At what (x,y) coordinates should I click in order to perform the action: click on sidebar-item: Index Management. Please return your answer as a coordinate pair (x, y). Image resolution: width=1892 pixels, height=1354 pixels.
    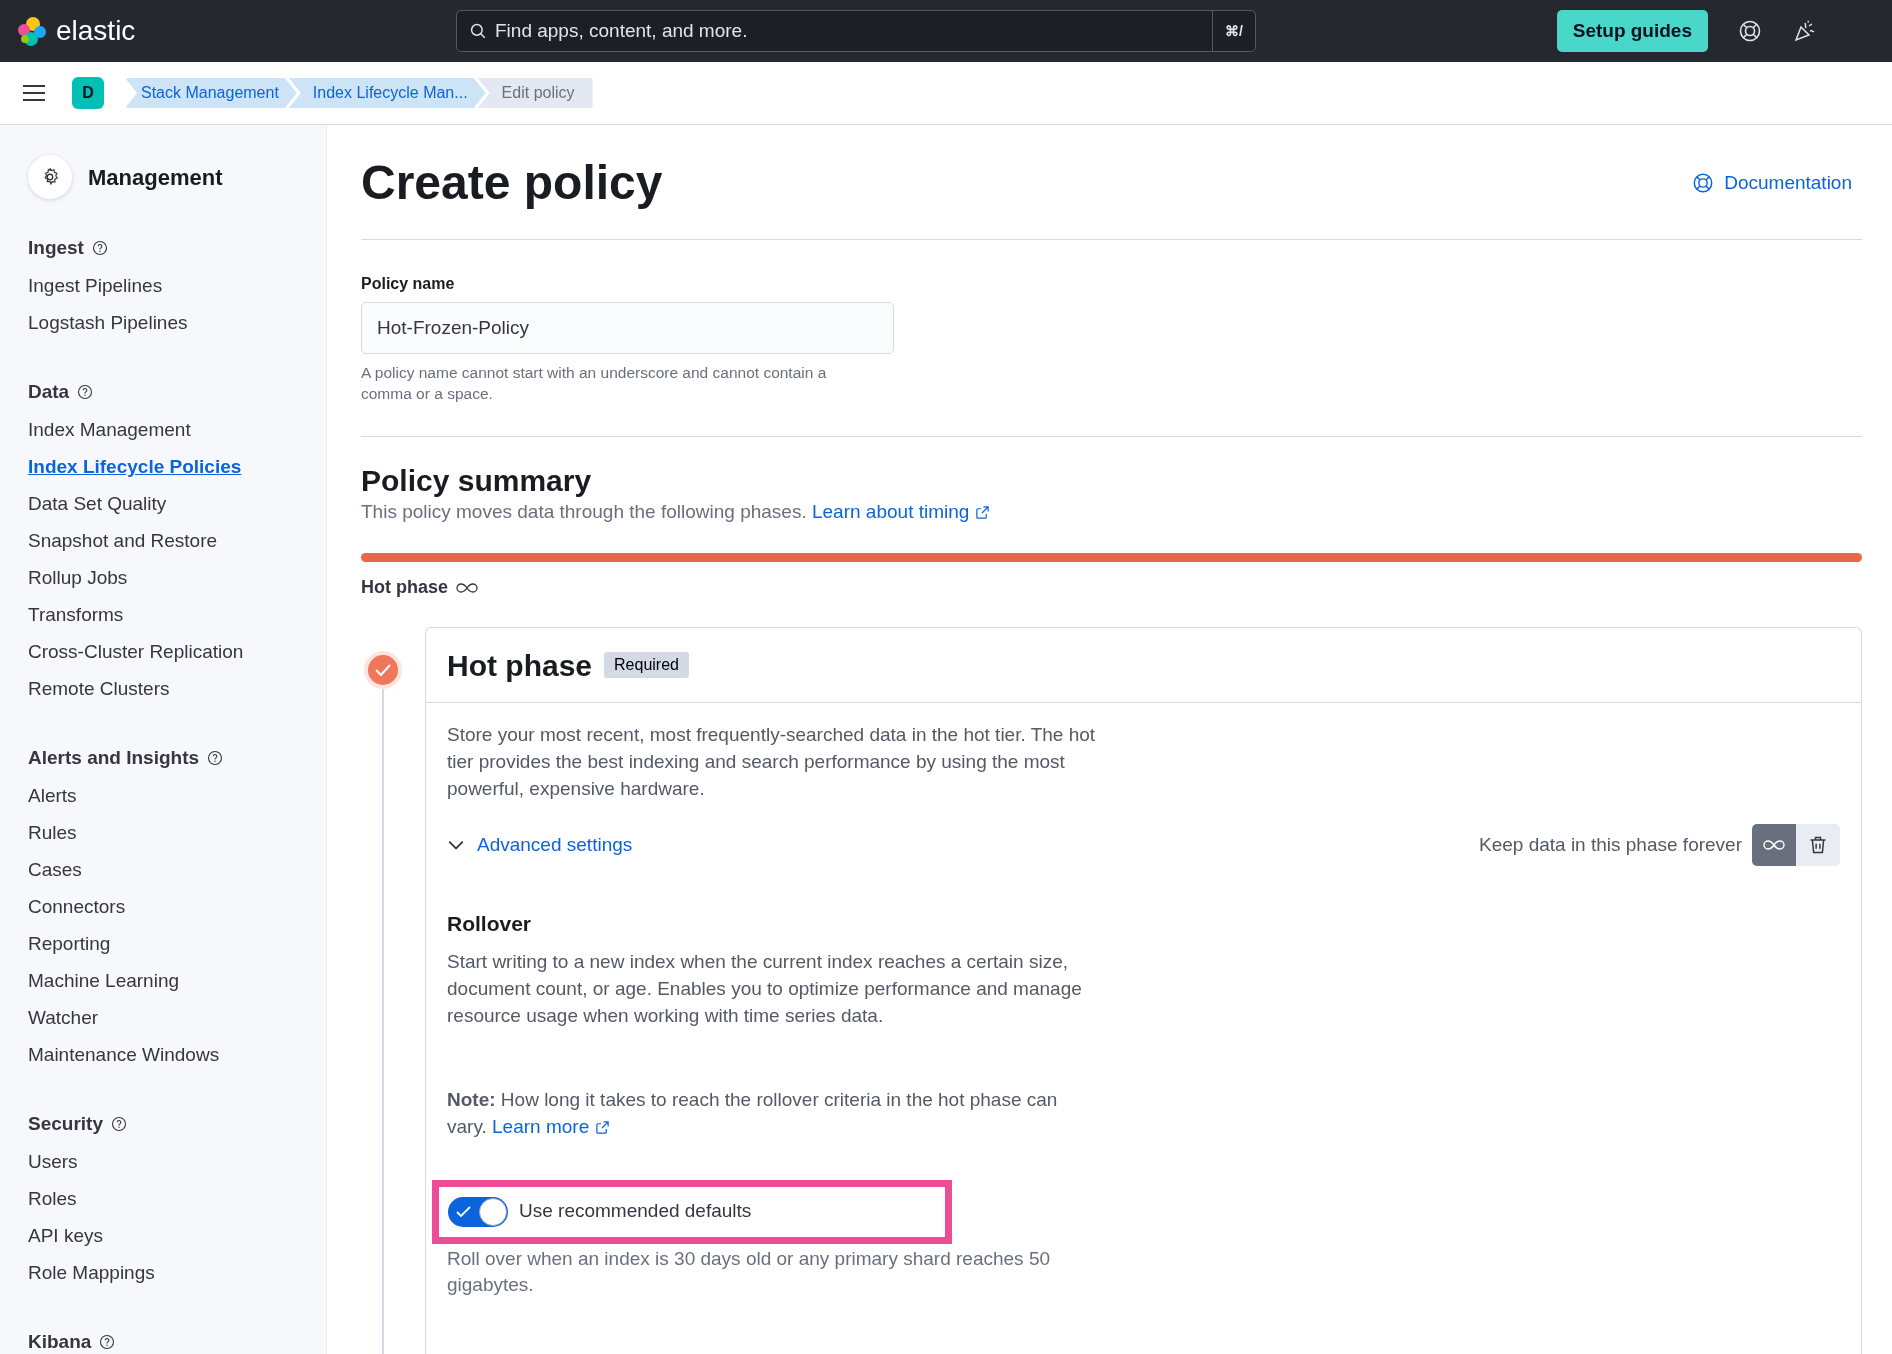
    Looking at the image, I should click on (109, 429).